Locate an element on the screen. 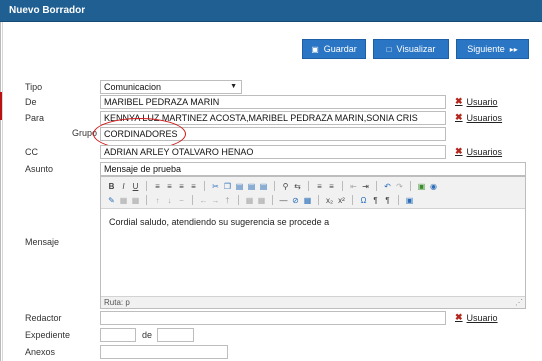  fullscreen-icon: ▣ is located at coordinates (409, 200).